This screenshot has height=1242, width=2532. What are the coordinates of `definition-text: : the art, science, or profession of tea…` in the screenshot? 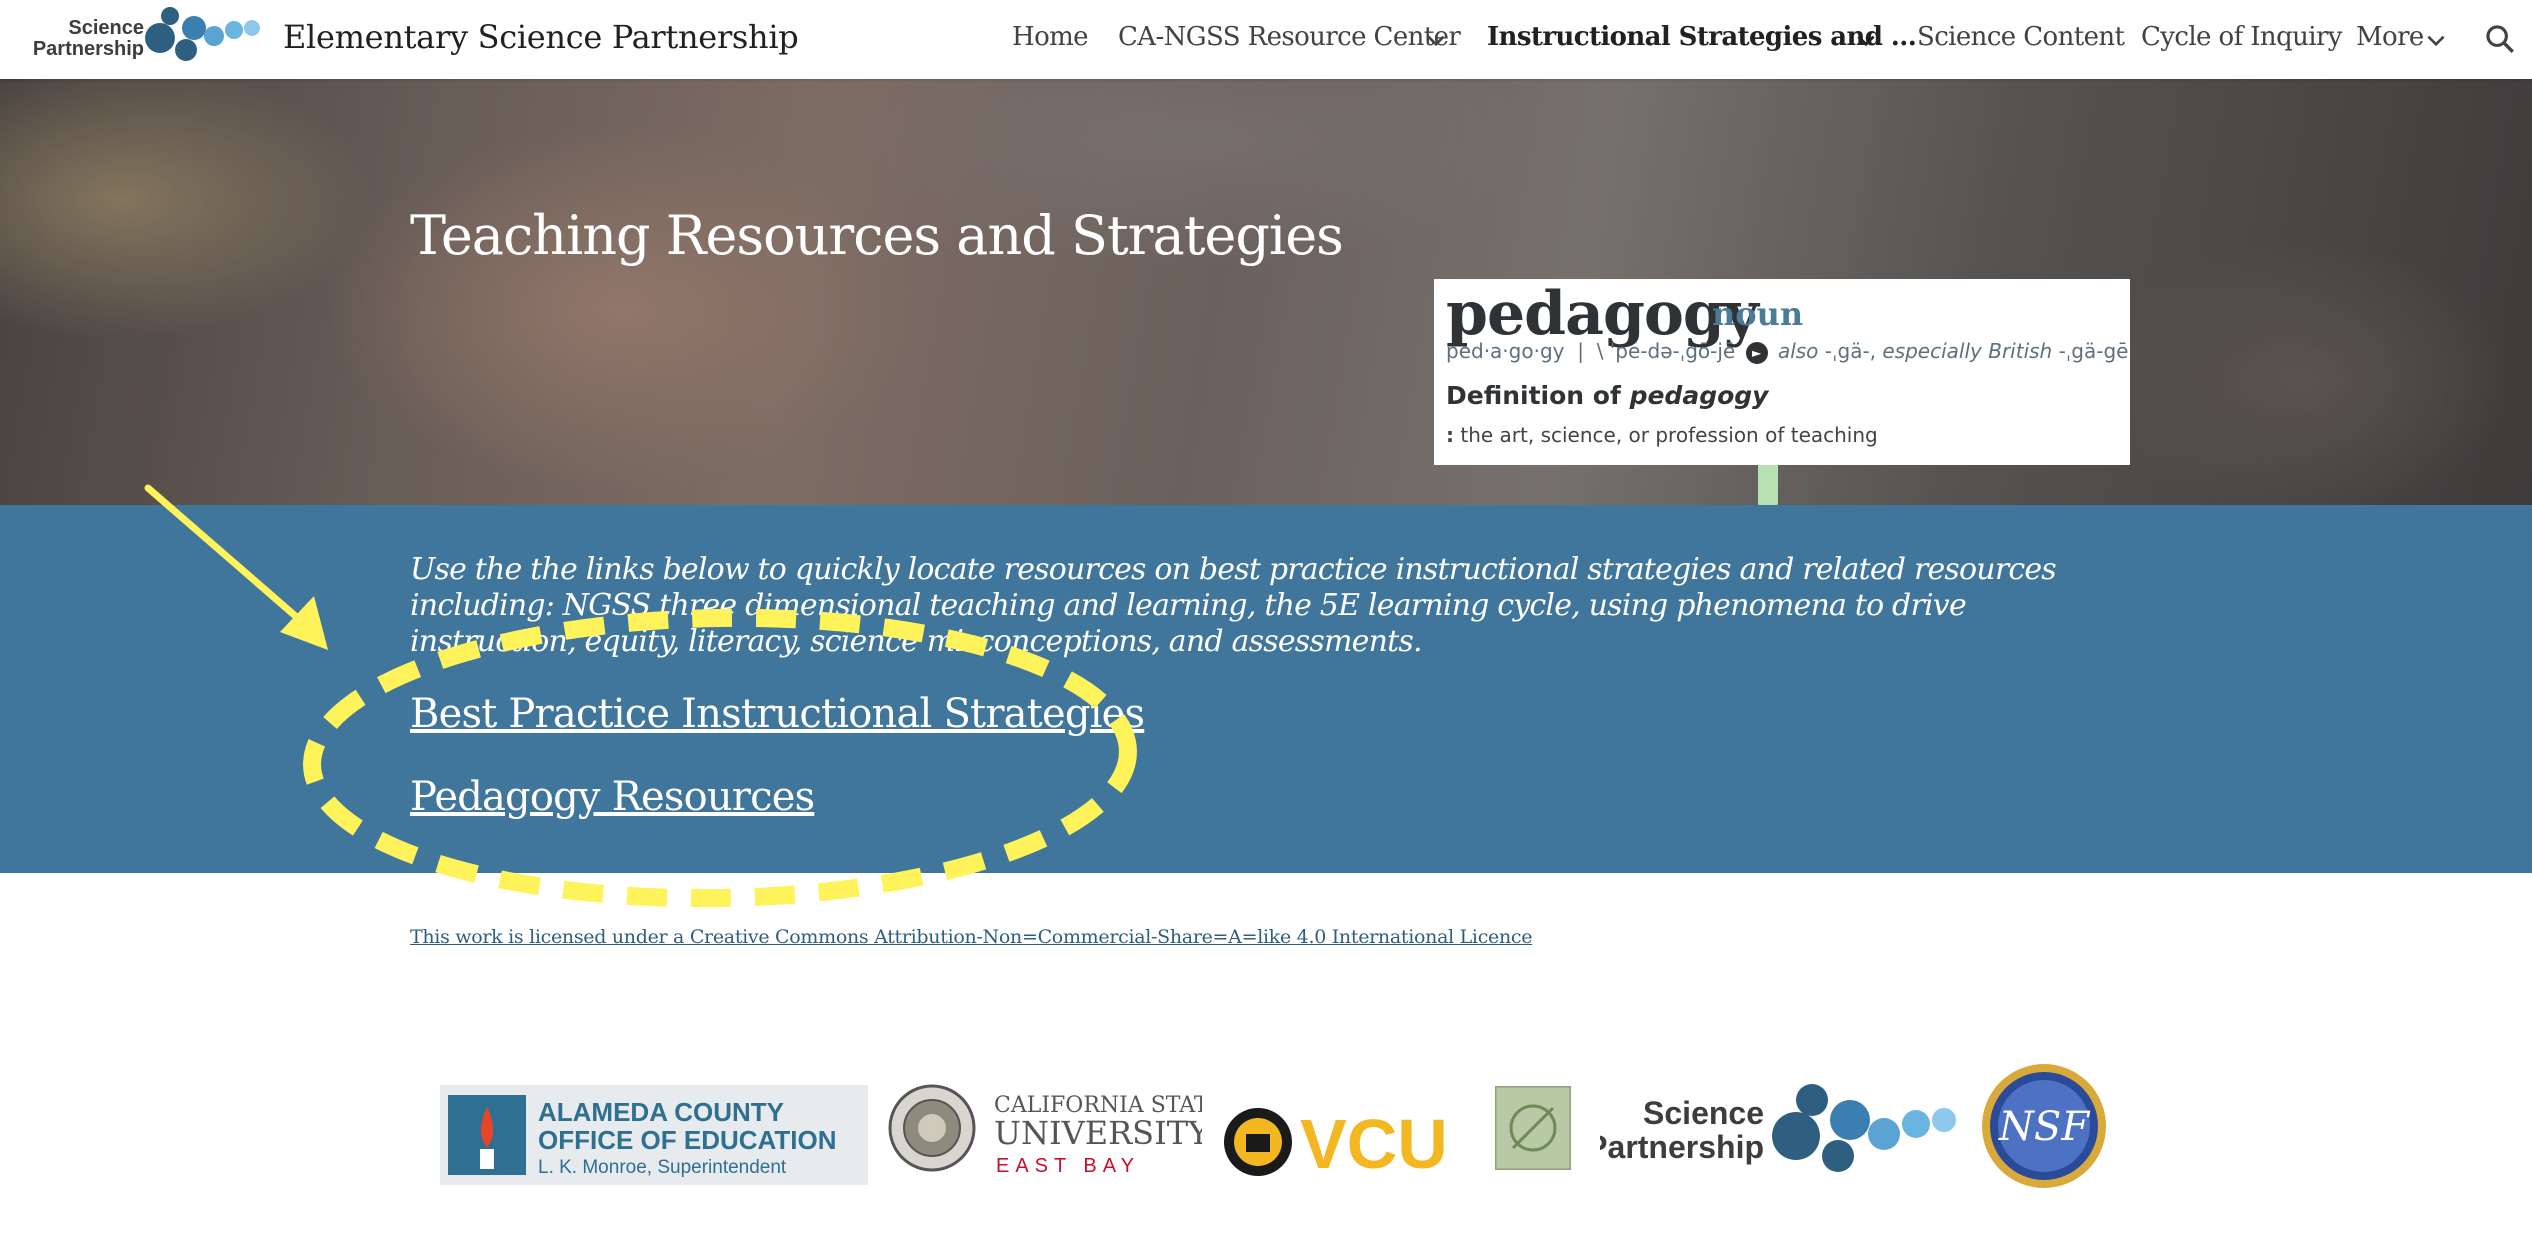 It's located at (1662, 435).